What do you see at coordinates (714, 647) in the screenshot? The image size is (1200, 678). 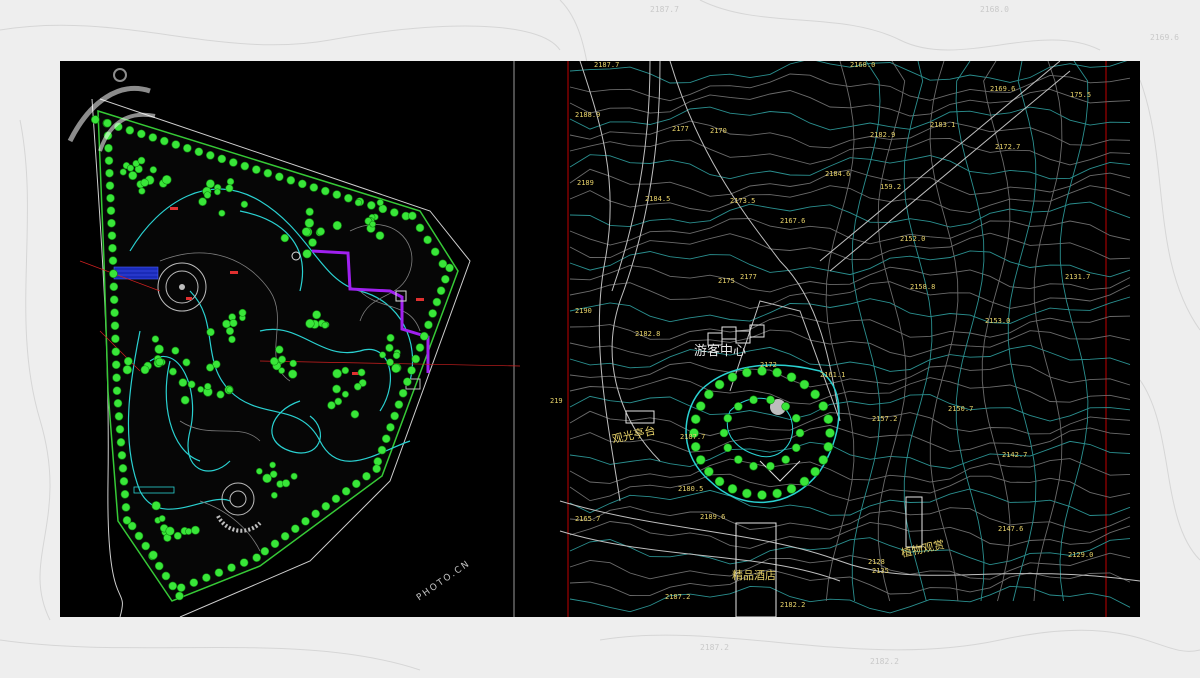 I see `svg-text: 2187.2` at bounding box center [714, 647].